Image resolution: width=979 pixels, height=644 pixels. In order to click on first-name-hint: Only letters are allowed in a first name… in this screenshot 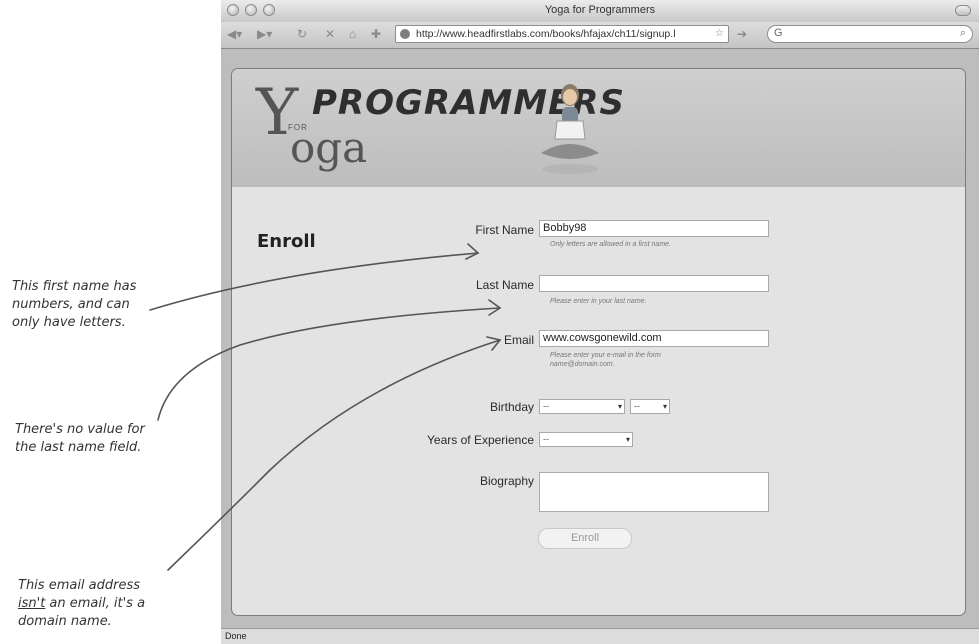, I will do `click(610, 244)`.